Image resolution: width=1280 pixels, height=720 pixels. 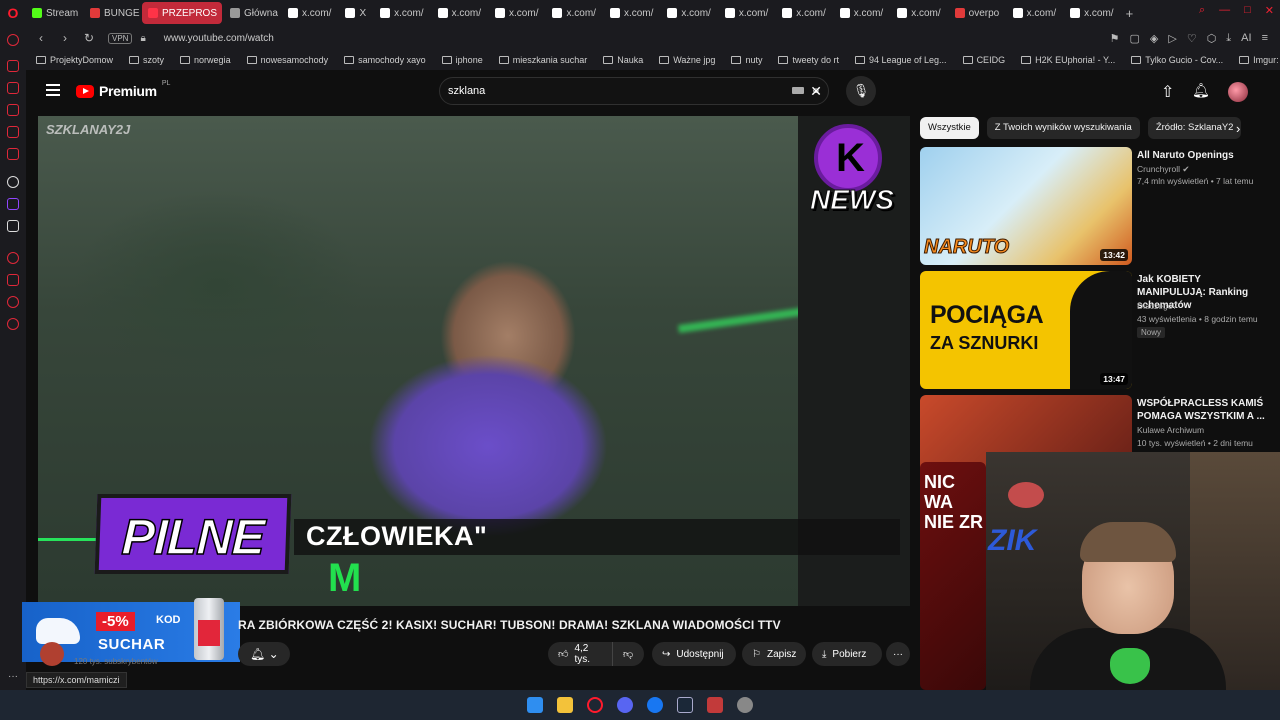 I want to click on browser-tab: BUNGE, so click(x=112, y=13).